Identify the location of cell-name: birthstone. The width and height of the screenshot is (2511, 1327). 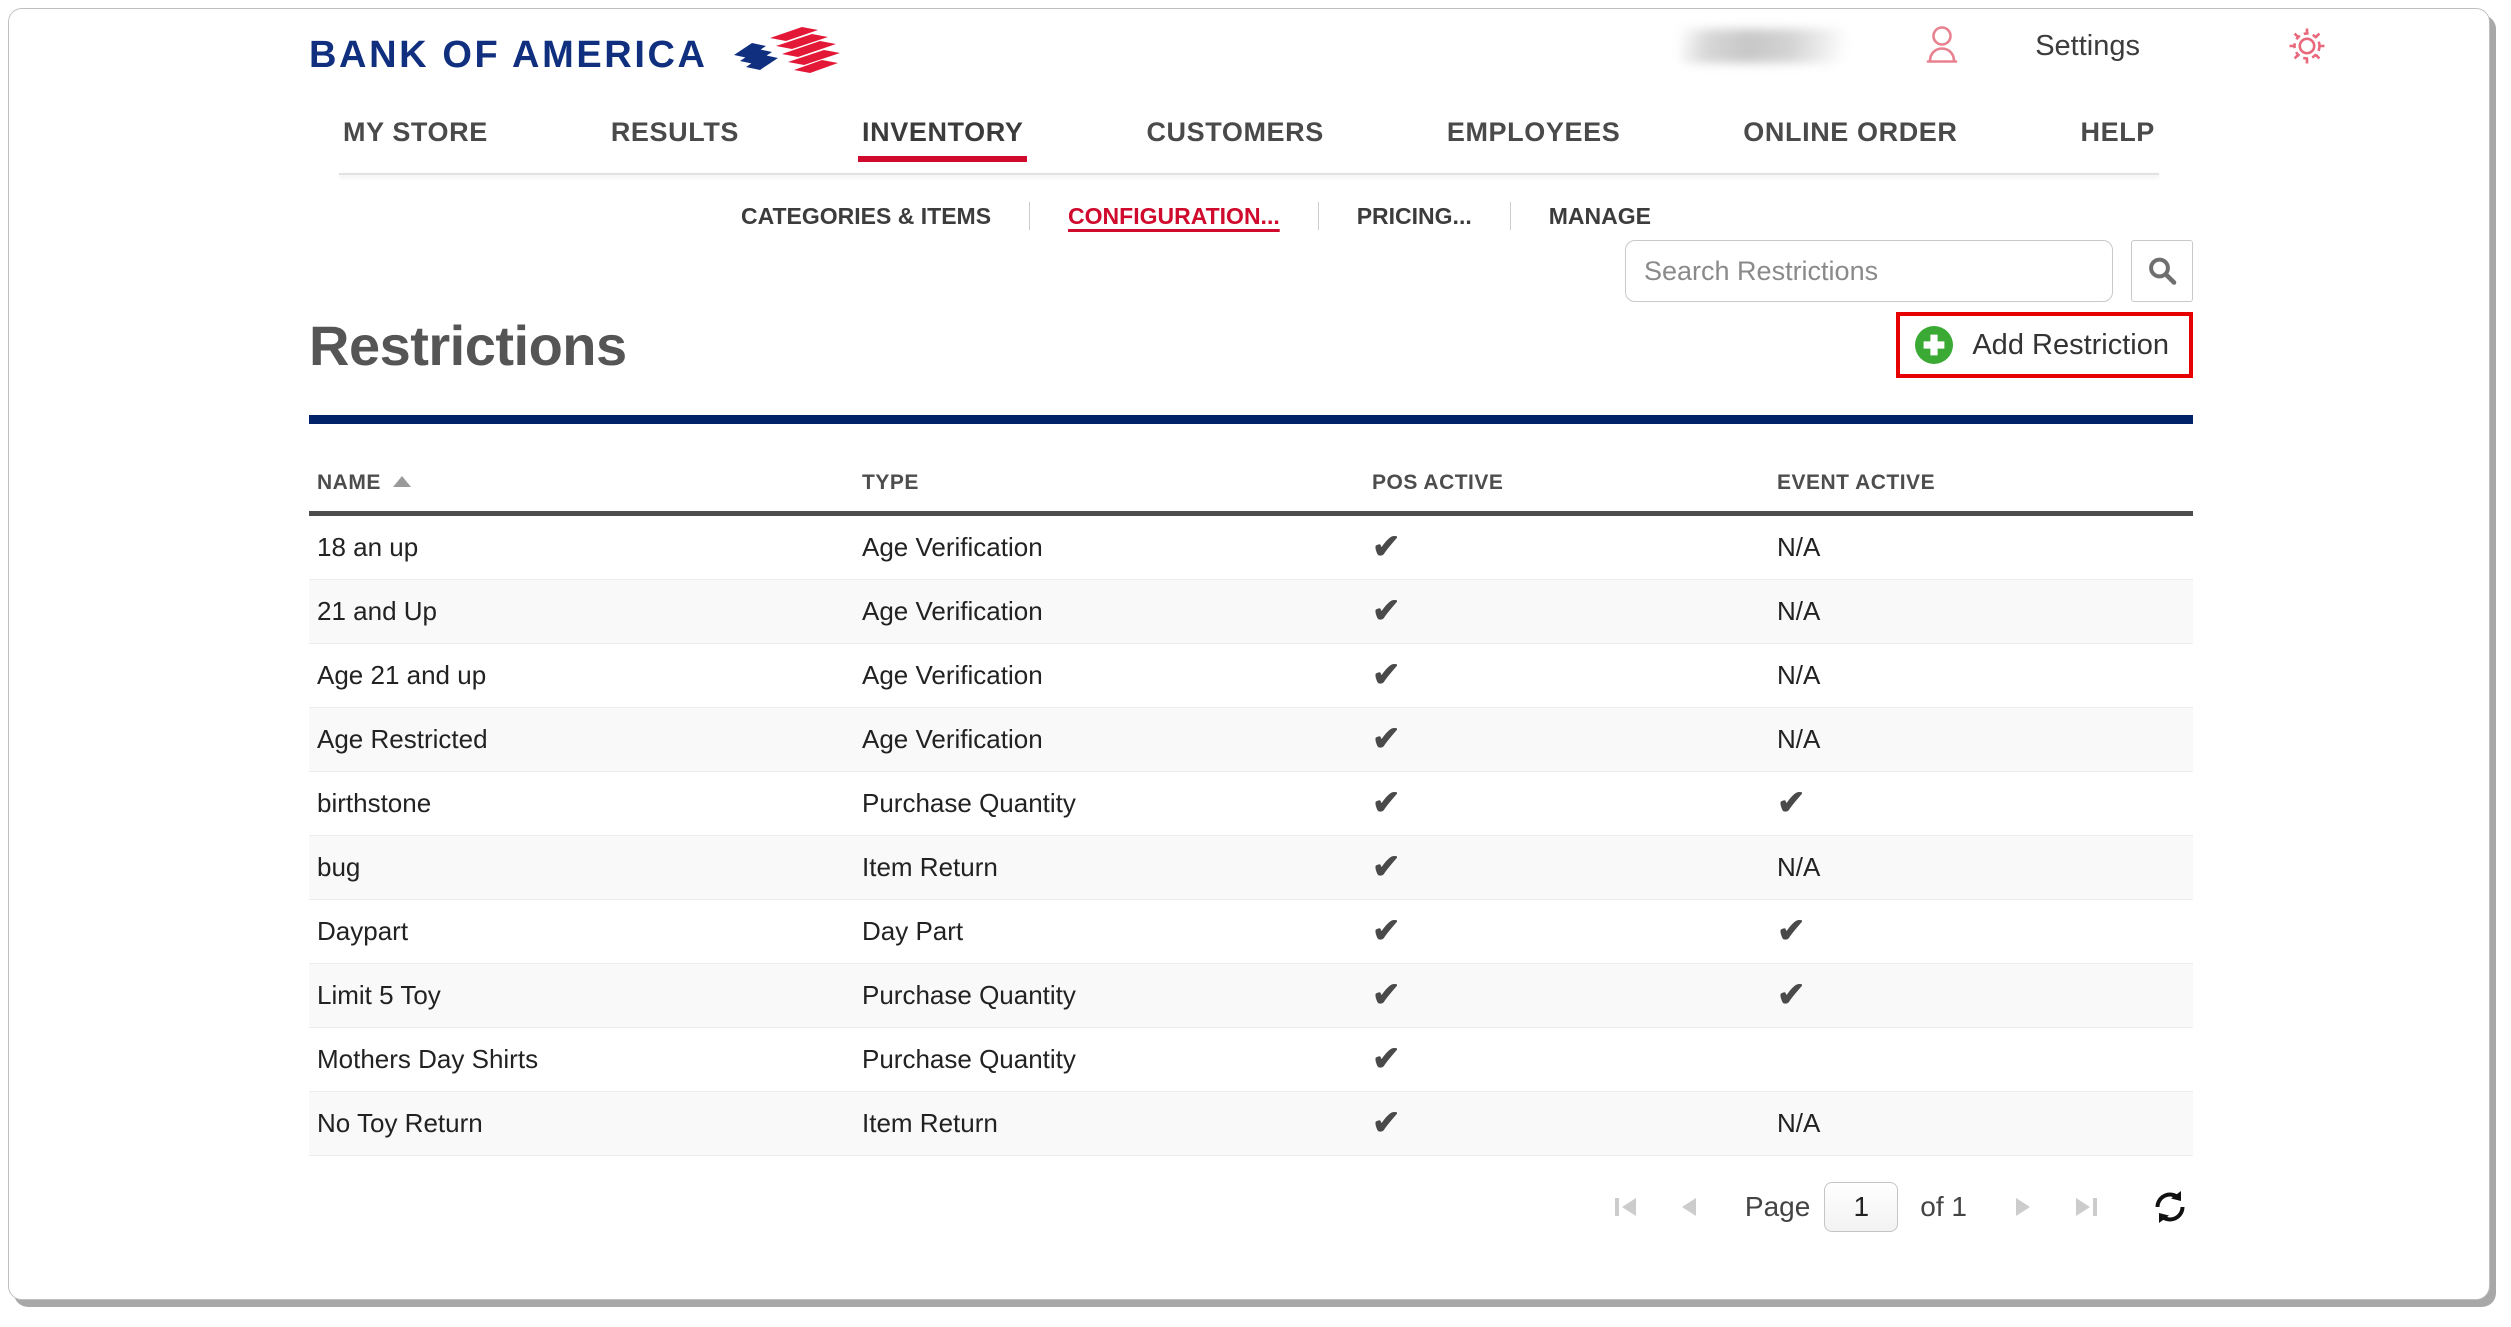
(581, 803).